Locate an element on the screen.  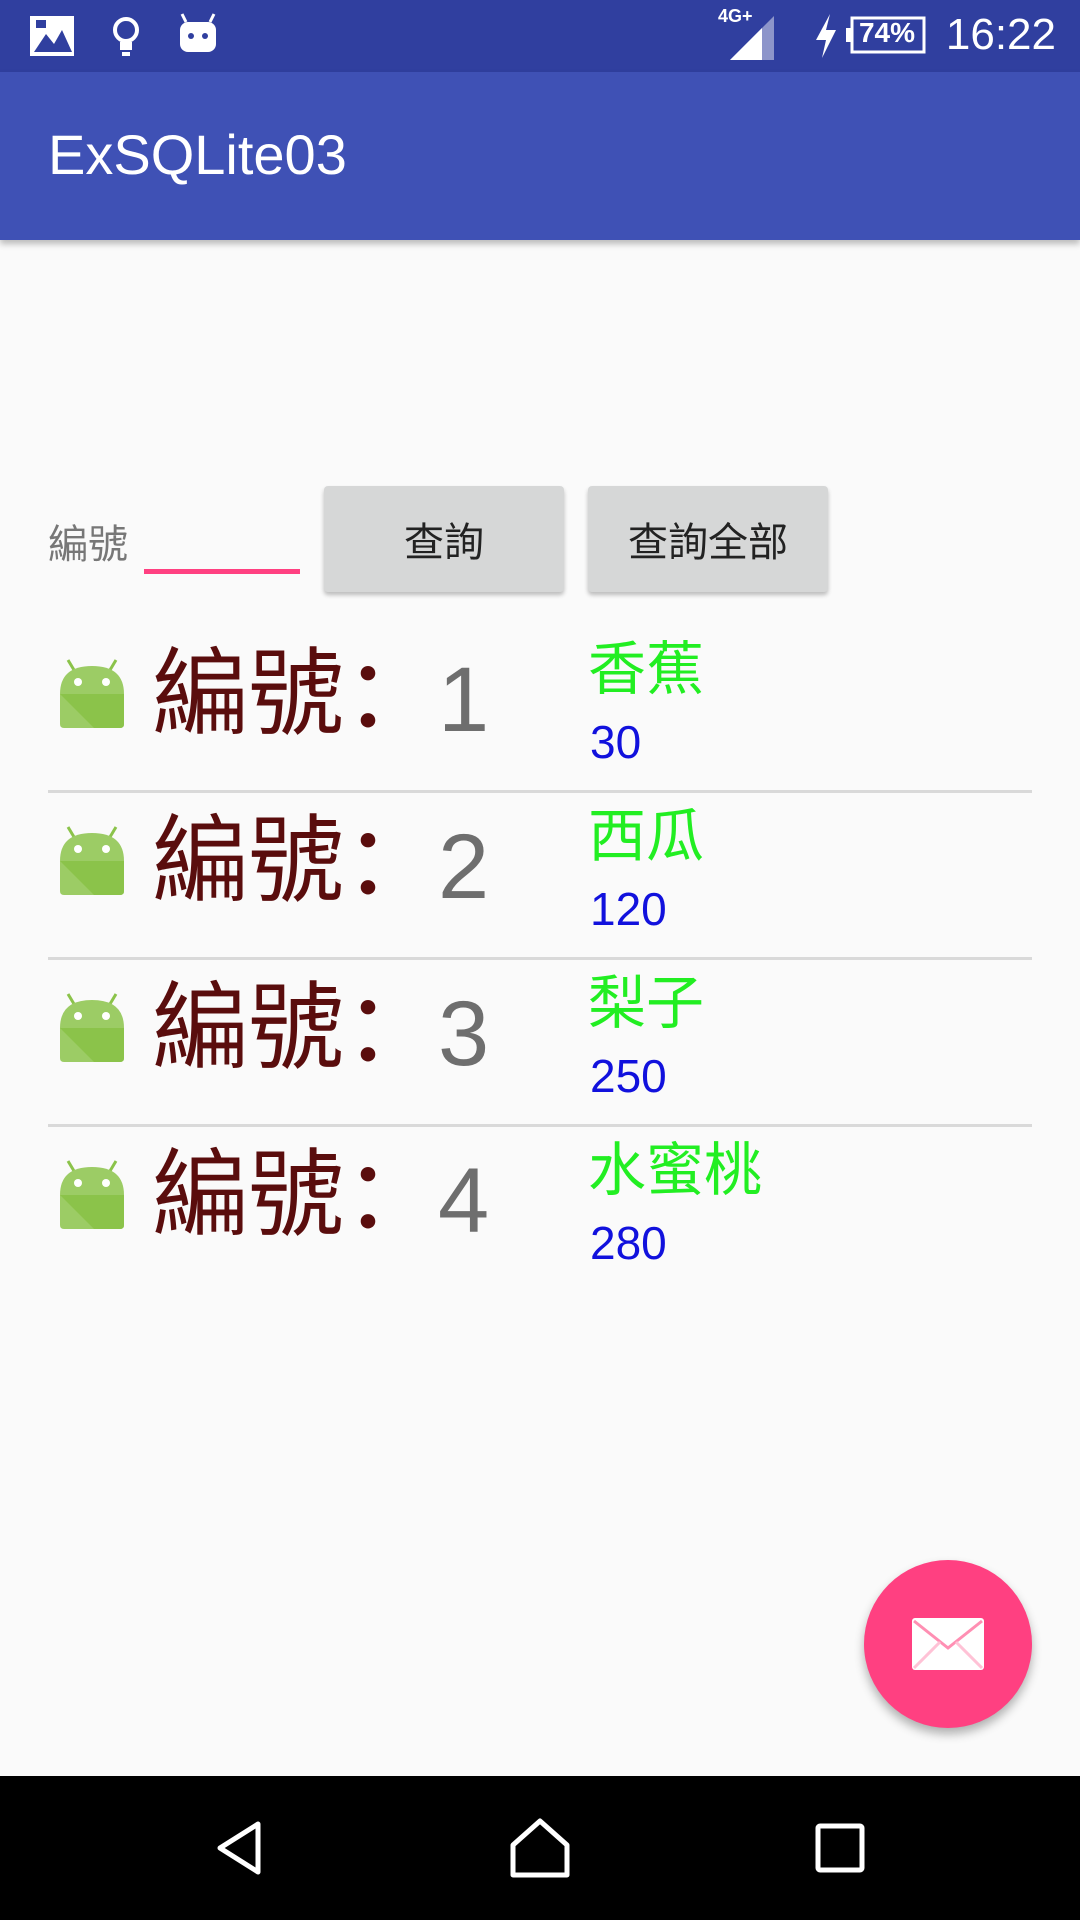
list-item: 編號： 1 香蕉 30 is located at coordinates (540, 709).